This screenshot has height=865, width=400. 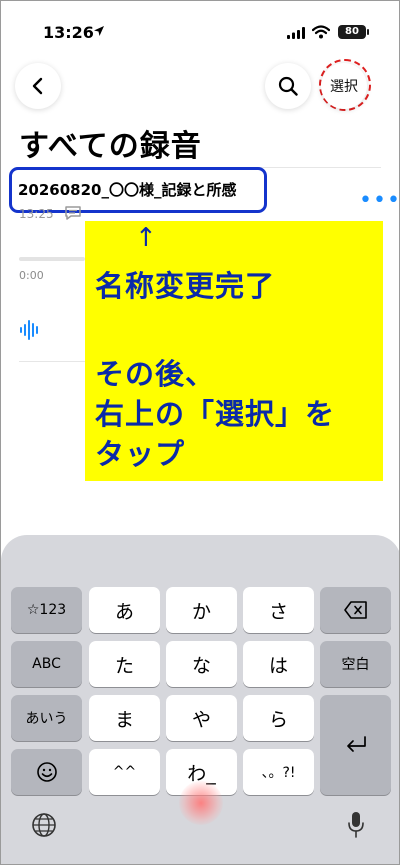 I want to click on callout-line: その後、, so click(x=155, y=374).